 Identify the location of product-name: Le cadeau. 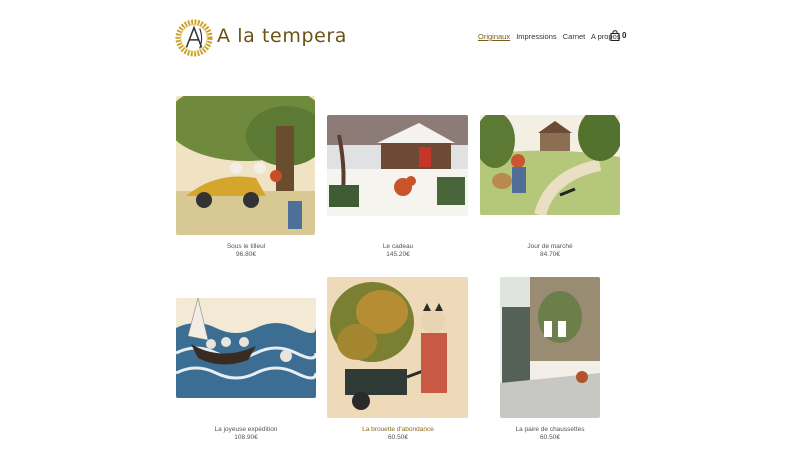
(398, 246).